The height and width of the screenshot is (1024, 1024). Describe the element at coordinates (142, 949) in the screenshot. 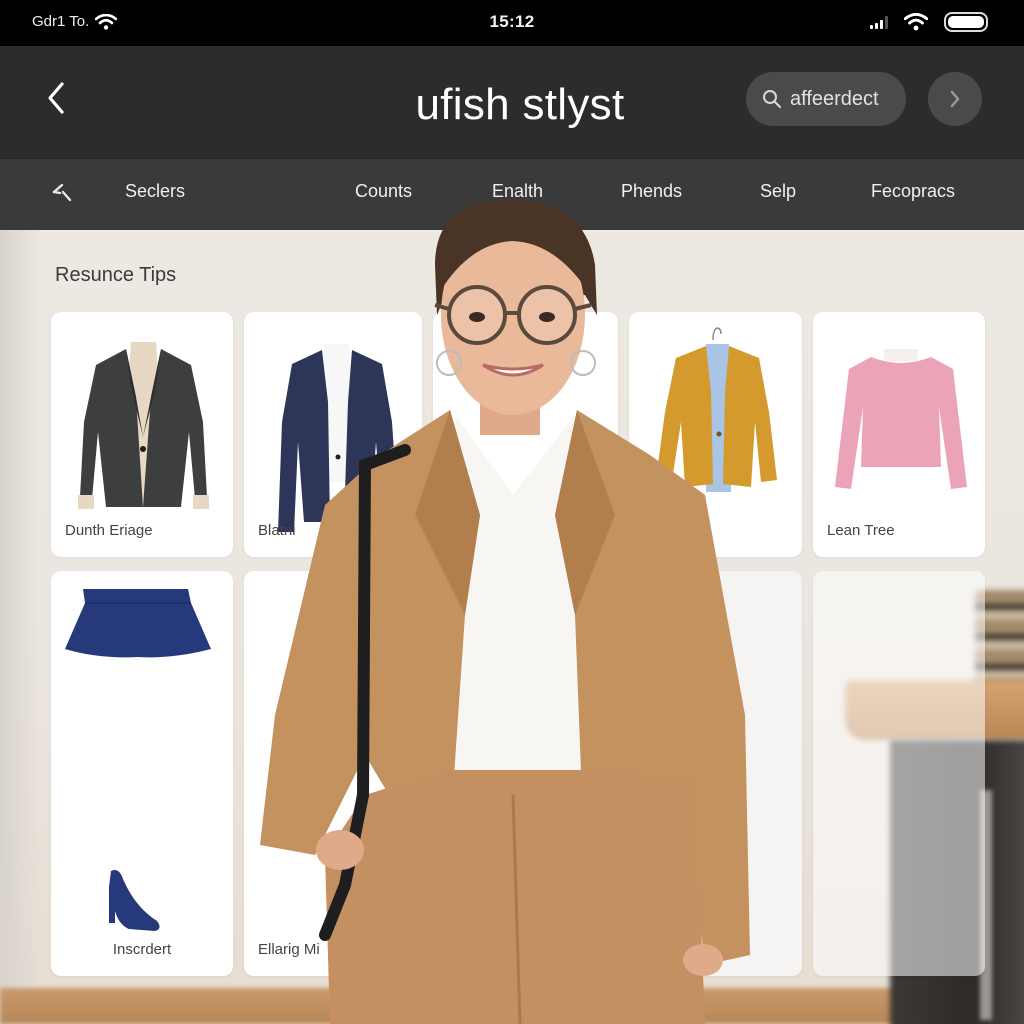

I see `card-label: Inscrdert` at that location.